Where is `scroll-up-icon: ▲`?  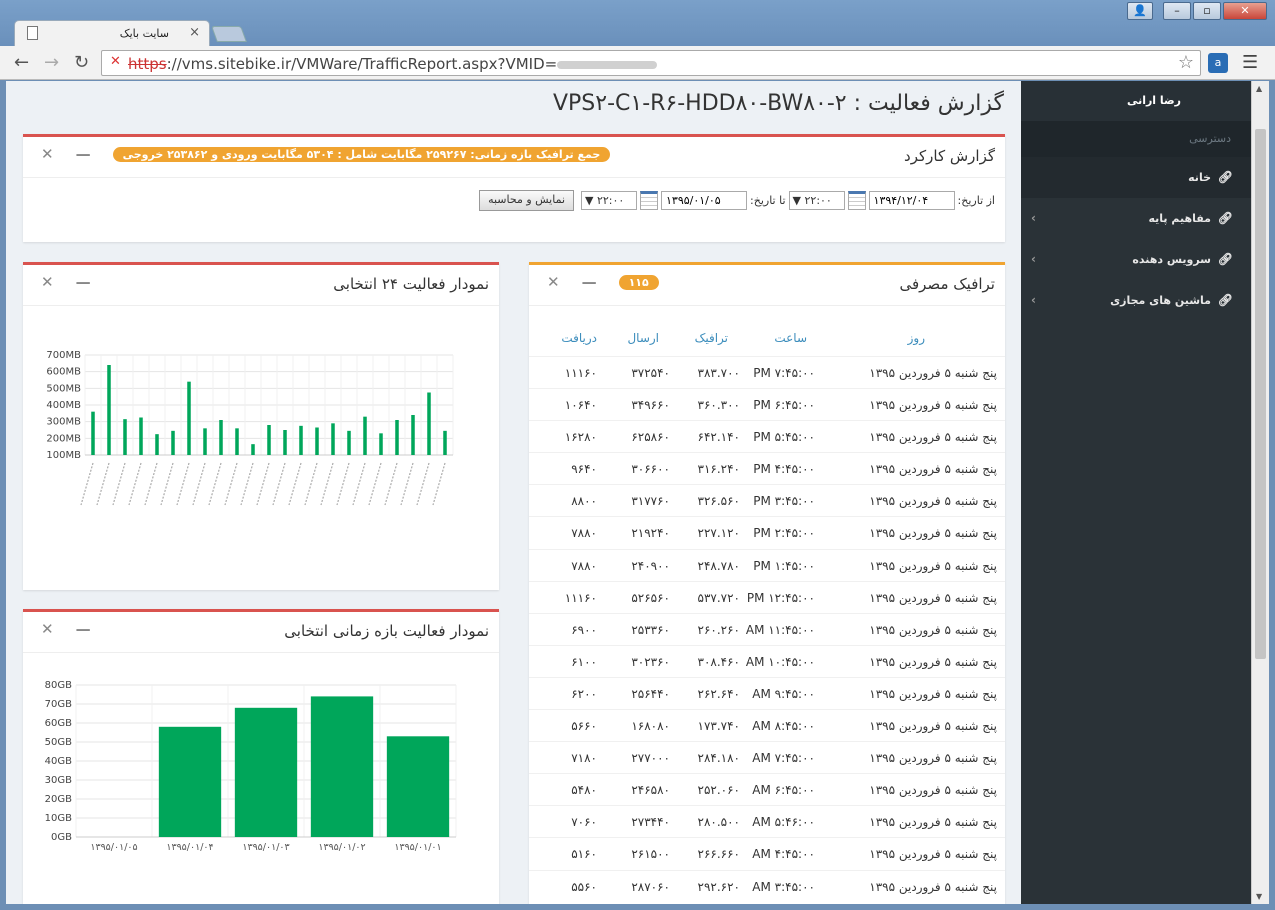 scroll-up-icon: ▲ is located at coordinates (1259, 88).